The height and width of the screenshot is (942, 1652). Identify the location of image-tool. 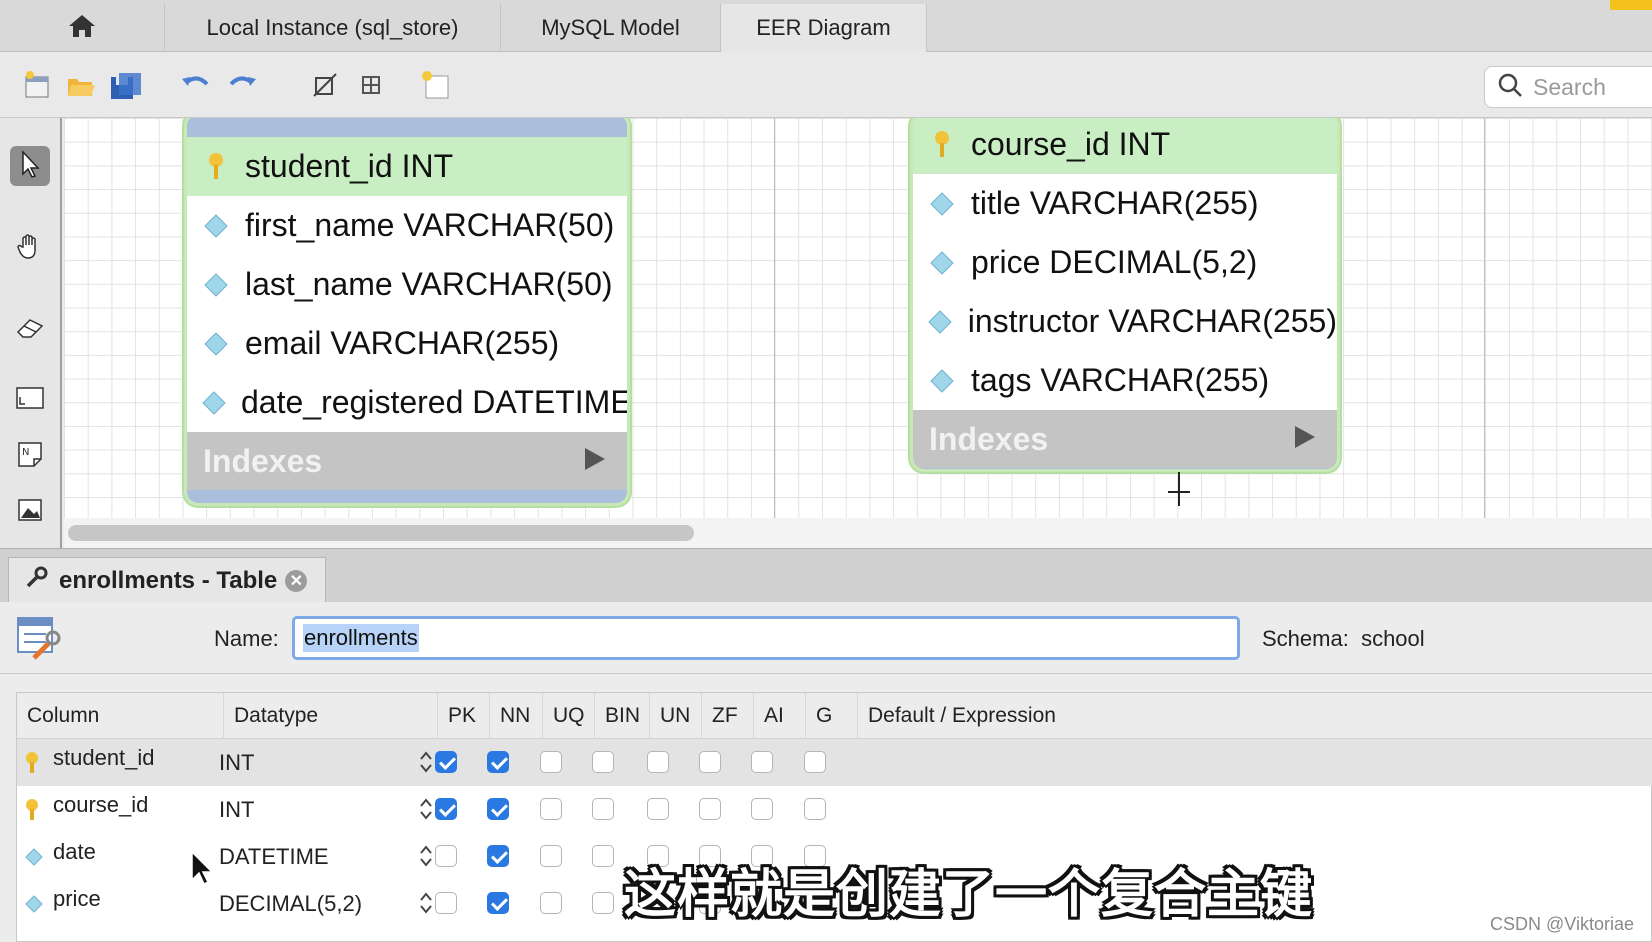
(30, 512).